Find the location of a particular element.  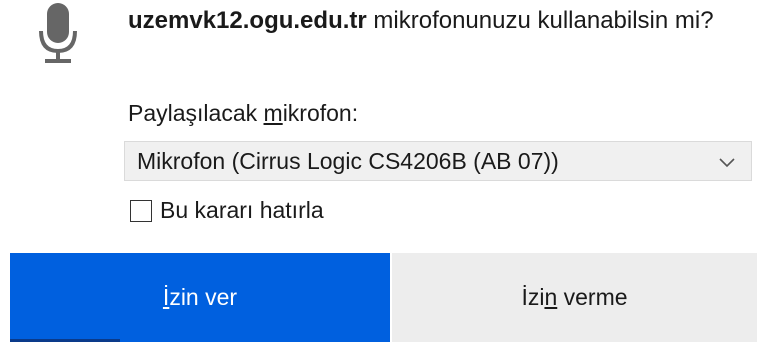

allow-button-label: İzin ver is located at coordinates (200, 297).